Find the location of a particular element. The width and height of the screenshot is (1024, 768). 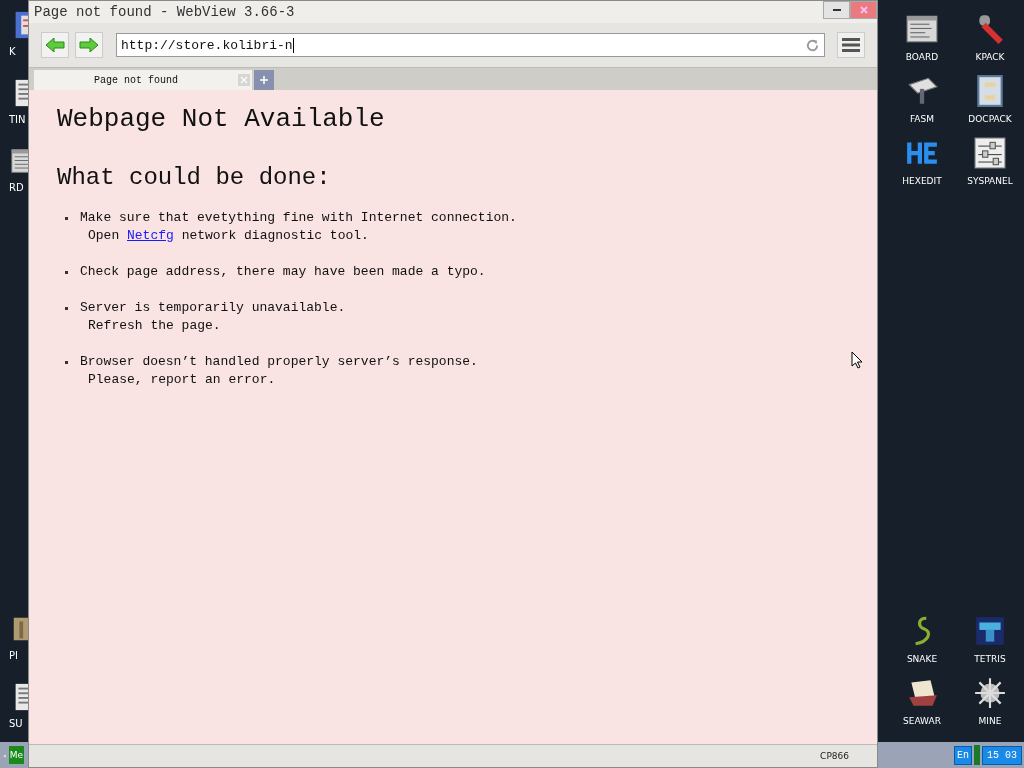

icon-label: RD is located at coordinates (17, 187).